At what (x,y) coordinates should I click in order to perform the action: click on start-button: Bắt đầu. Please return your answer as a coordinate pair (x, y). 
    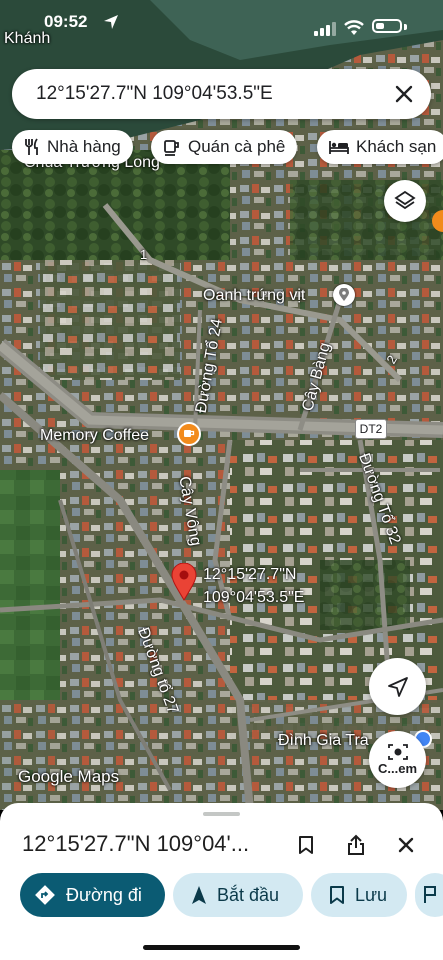
    Looking at the image, I should click on (238, 895).